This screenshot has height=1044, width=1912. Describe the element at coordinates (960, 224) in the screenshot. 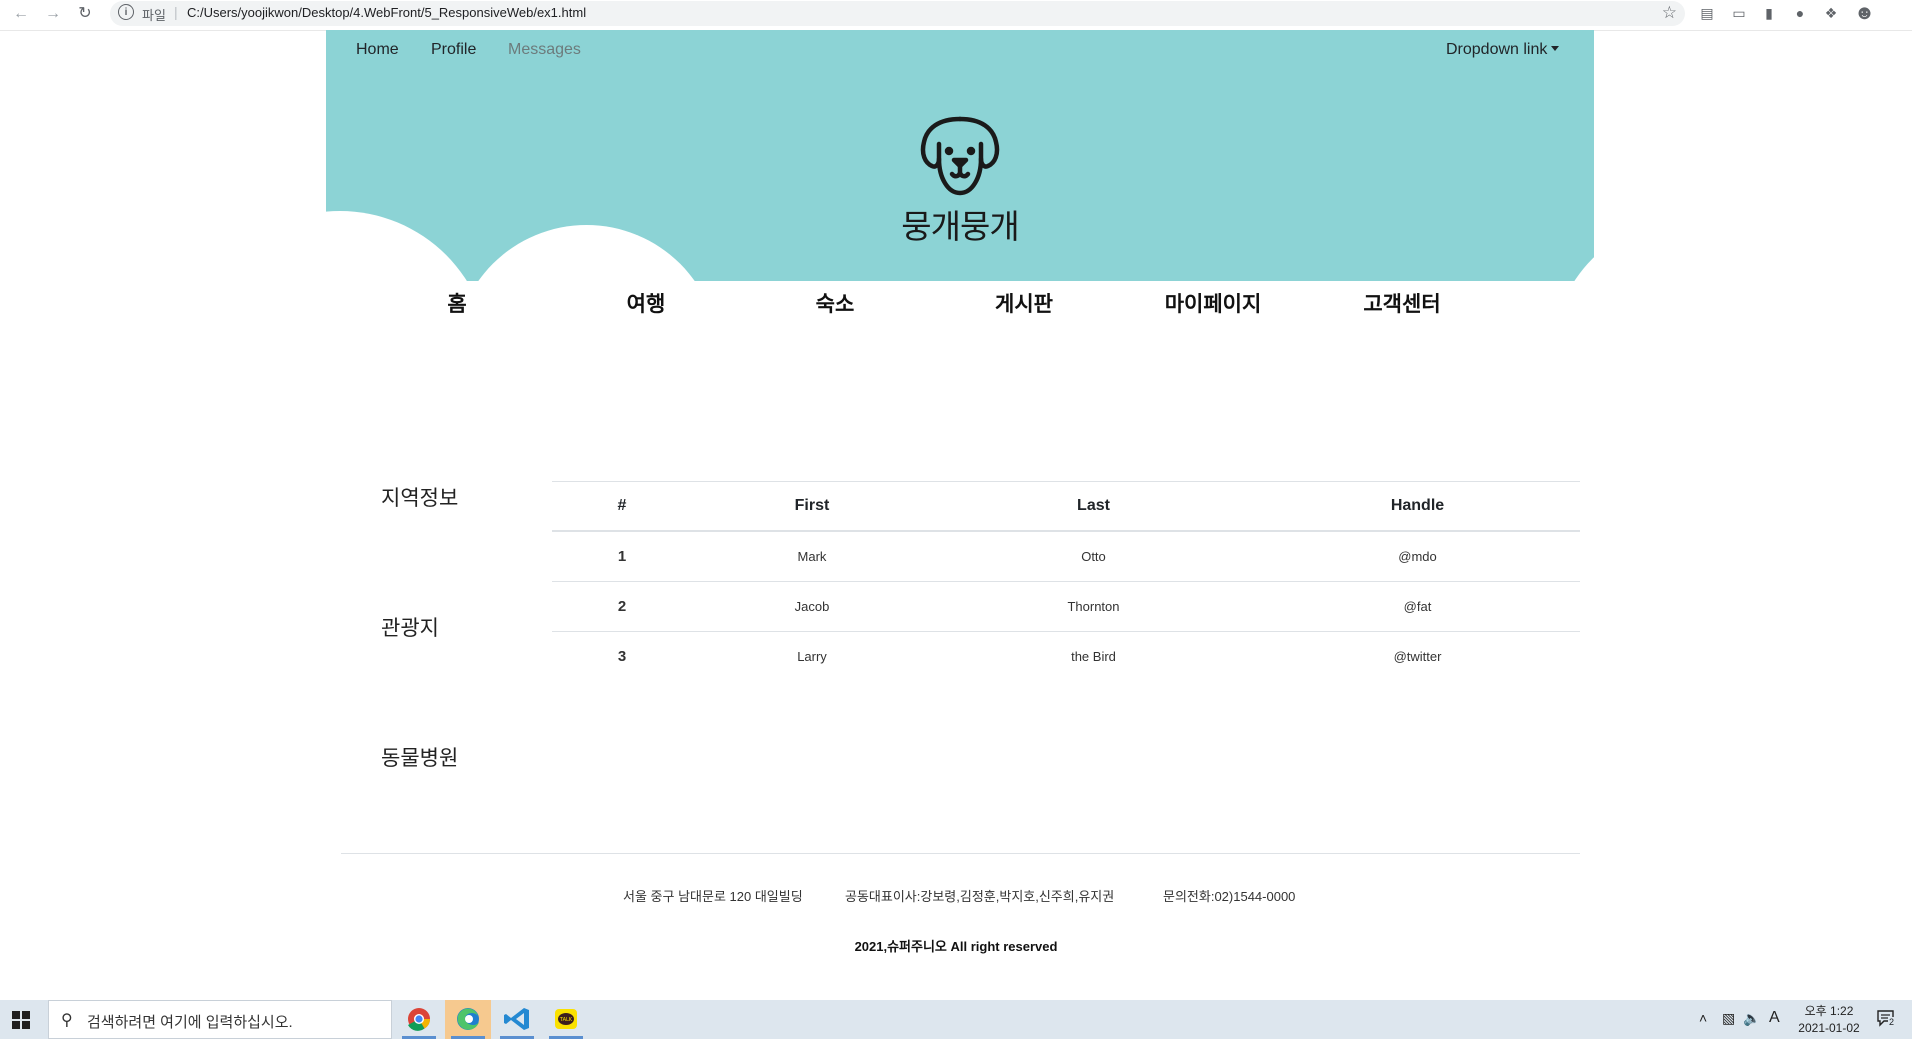

I see `brand-name: 뭉개뭉개` at that location.